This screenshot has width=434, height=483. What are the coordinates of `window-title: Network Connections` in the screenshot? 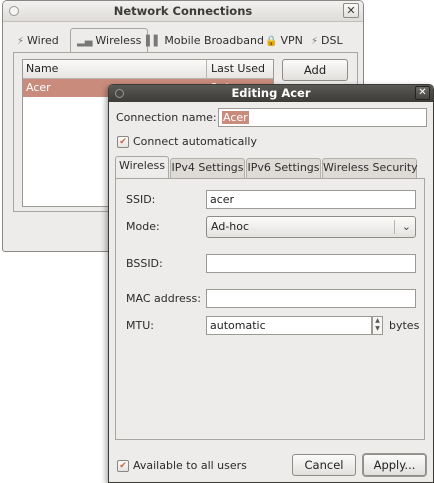 It's located at (183, 11).